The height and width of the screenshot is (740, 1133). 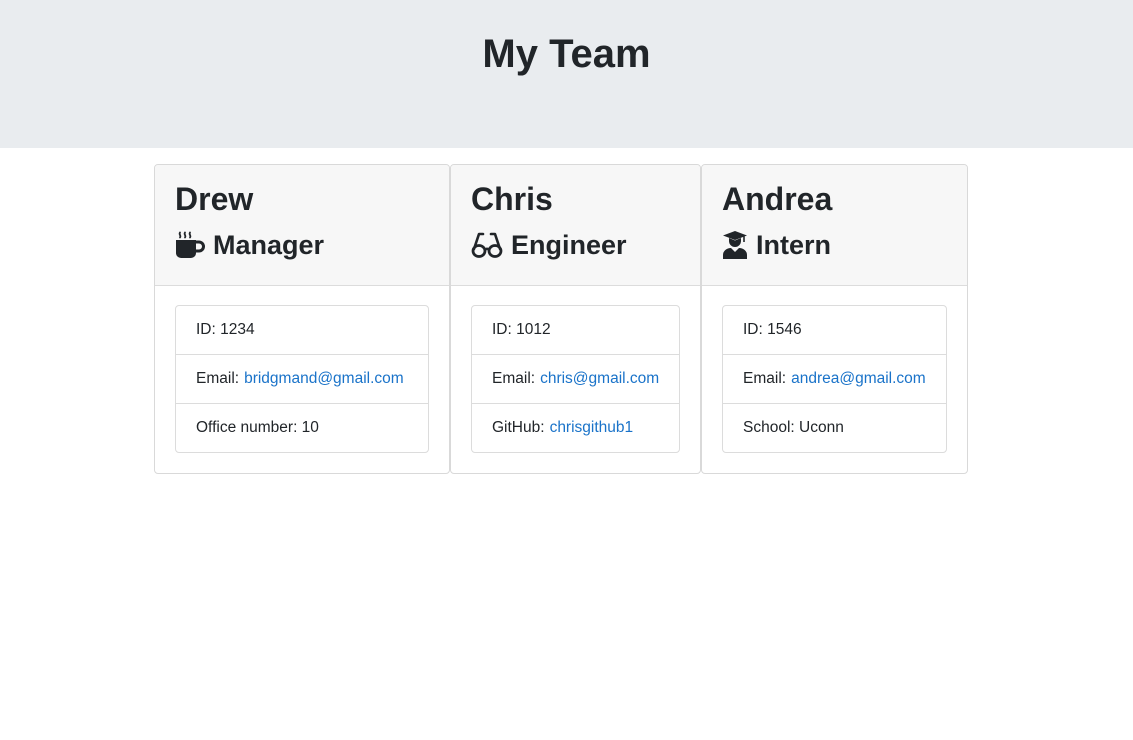 I want to click on list-item-id: ID: 1234, so click(x=302, y=330).